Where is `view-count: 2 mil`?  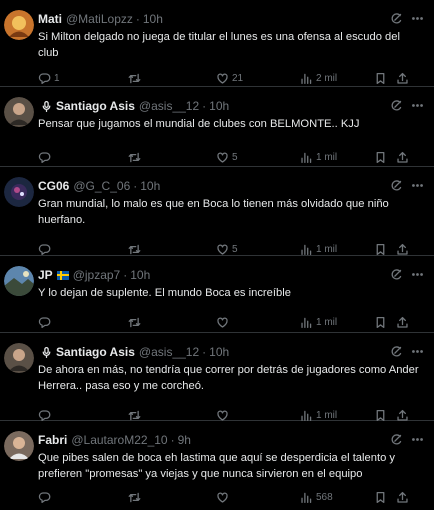
view-count: 2 mil is located at coordinates (327, 78).